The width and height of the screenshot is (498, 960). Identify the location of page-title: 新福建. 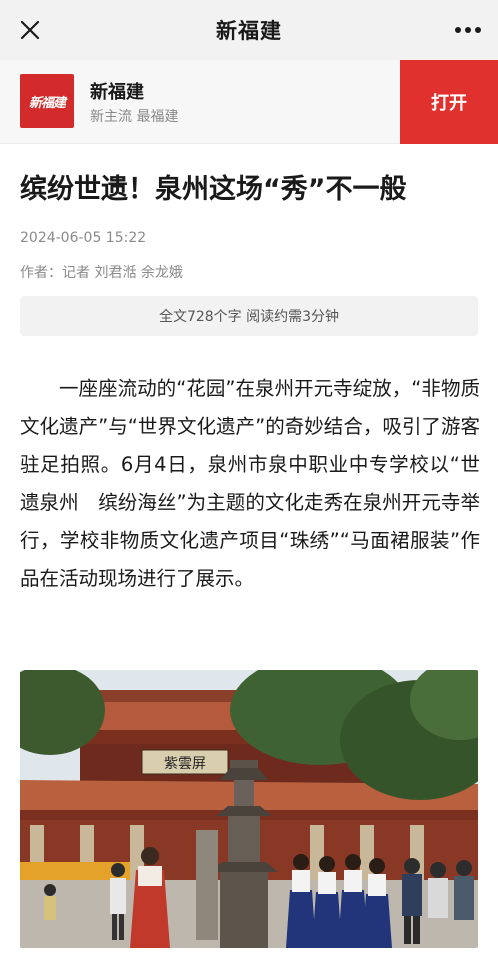
(249, 31).